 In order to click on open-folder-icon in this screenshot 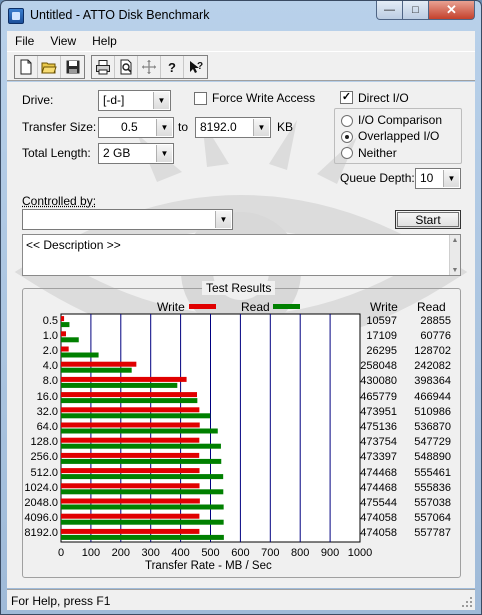, I will do `click(49, 67)`.